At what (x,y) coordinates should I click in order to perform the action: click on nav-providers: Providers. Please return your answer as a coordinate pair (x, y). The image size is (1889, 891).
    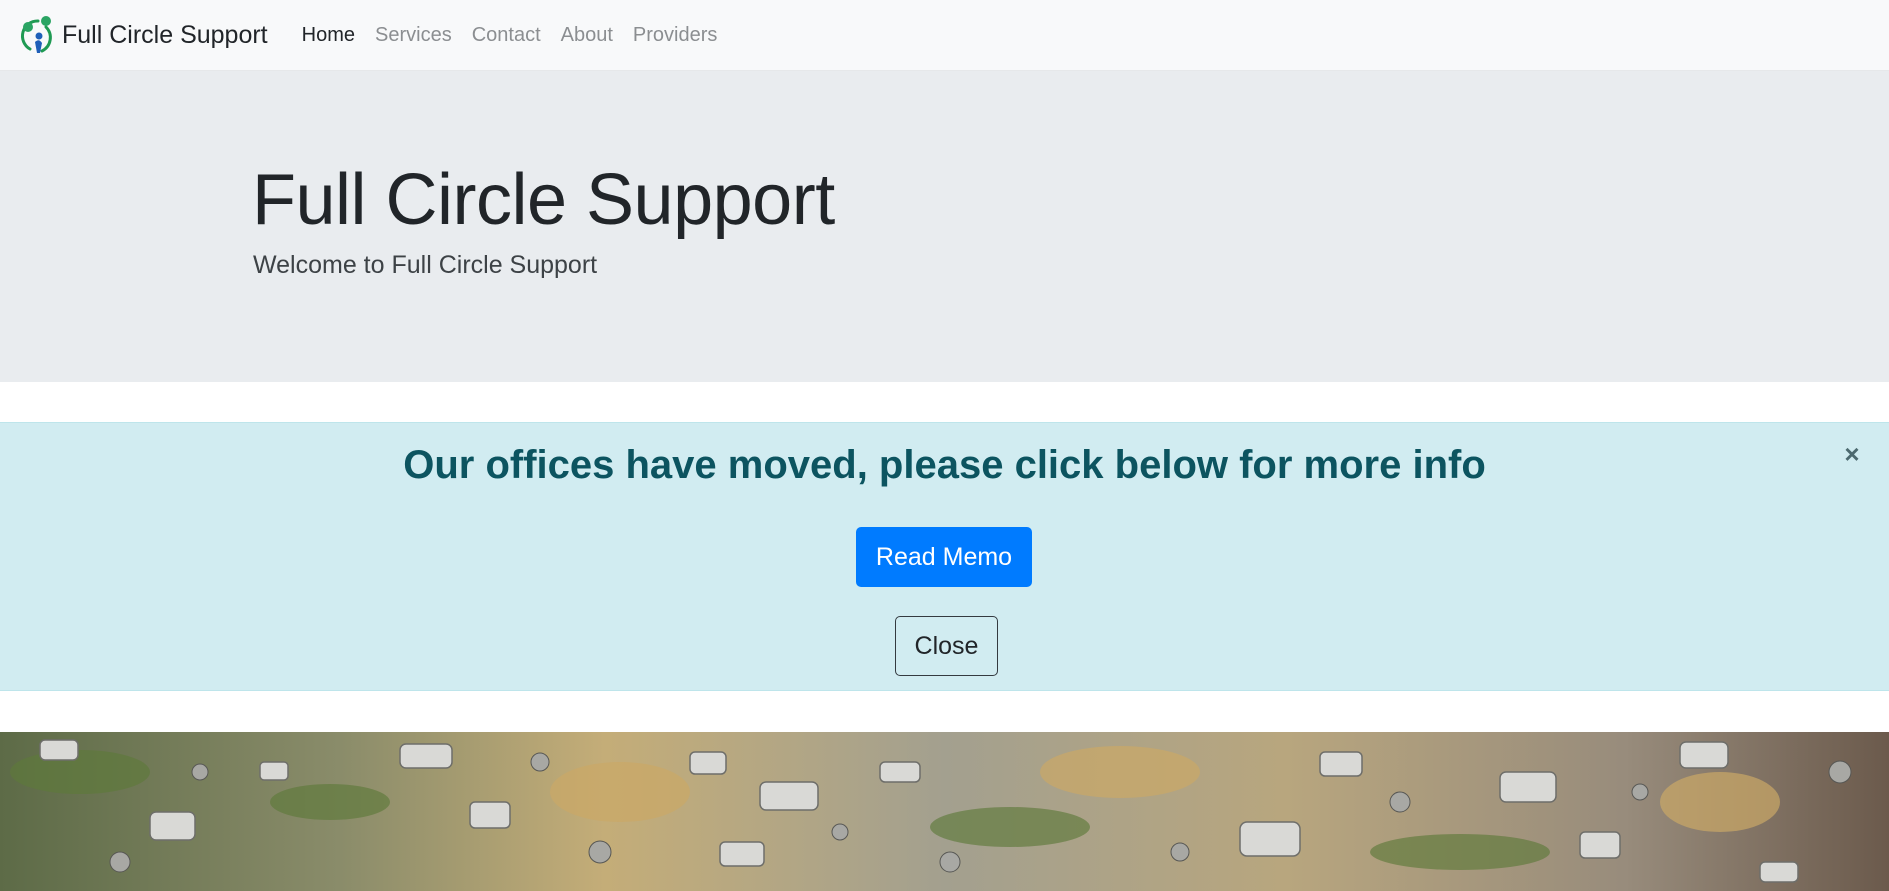
    Looking at the image, I should click on (675, 35).